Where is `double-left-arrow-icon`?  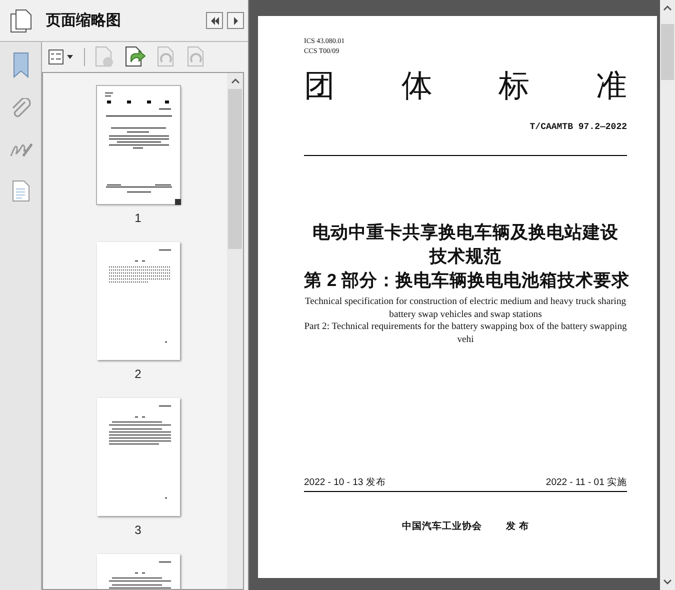 double-left-arrow-icon is located at coordinates (215, 21).